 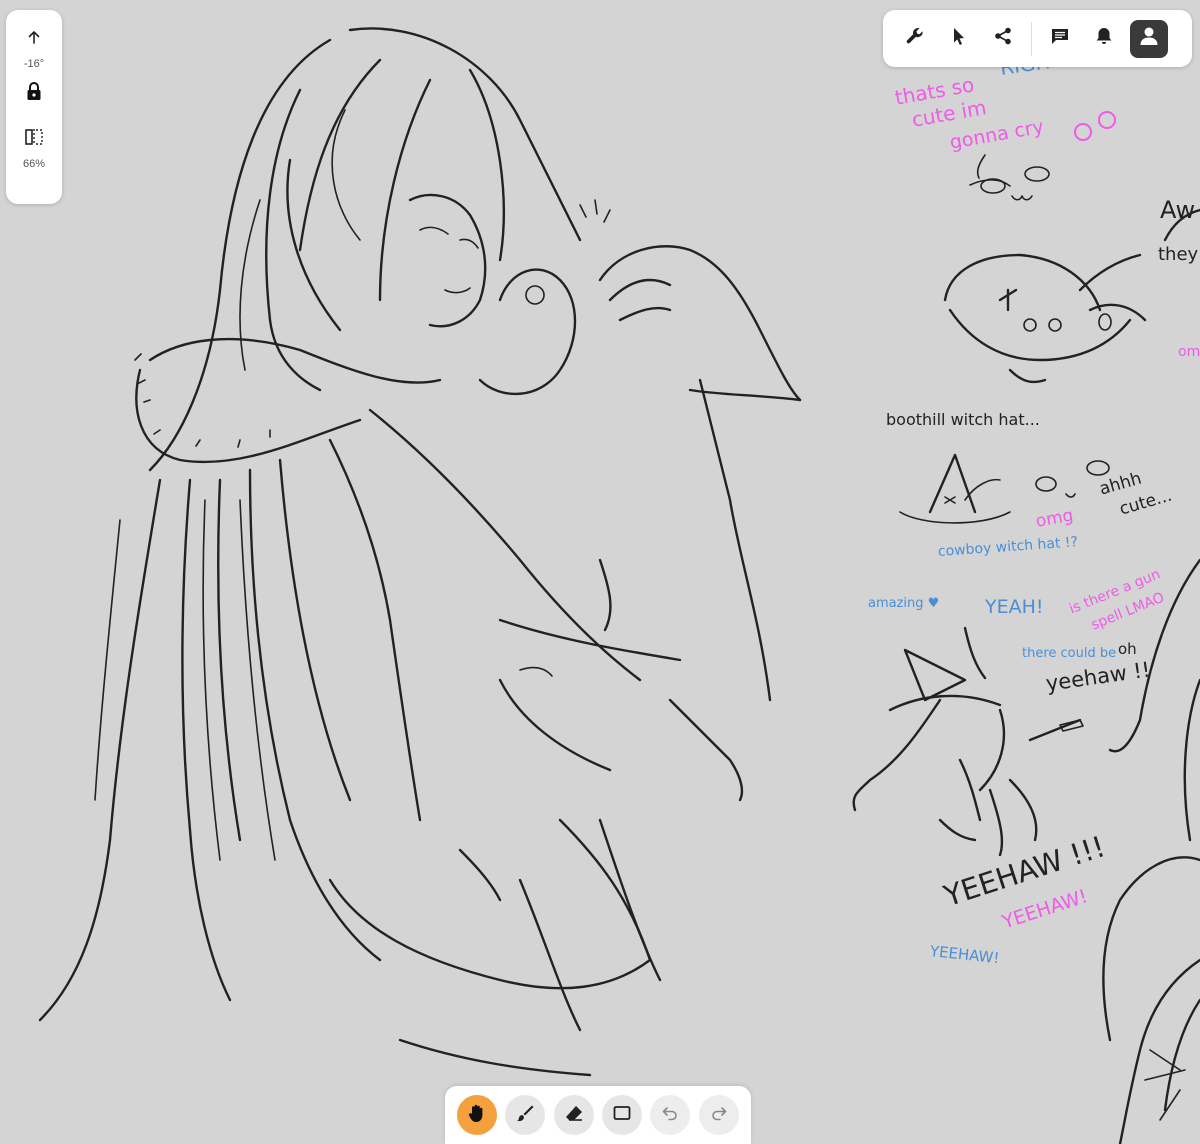 I want to click on arrow-up-icon, so click(x=34, y=39).